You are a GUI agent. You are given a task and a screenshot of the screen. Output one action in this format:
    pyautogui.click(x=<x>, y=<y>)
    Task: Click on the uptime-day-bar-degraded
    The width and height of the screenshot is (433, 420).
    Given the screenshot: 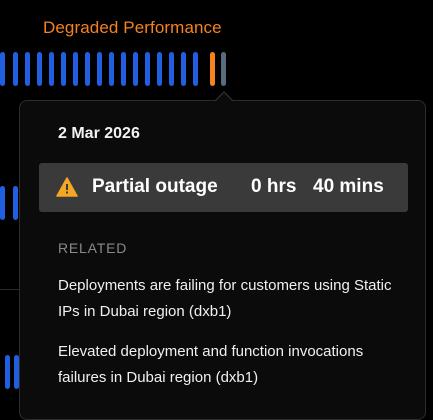 What is the action you would take?
    pyautogui.click(x=212, y=69)
    